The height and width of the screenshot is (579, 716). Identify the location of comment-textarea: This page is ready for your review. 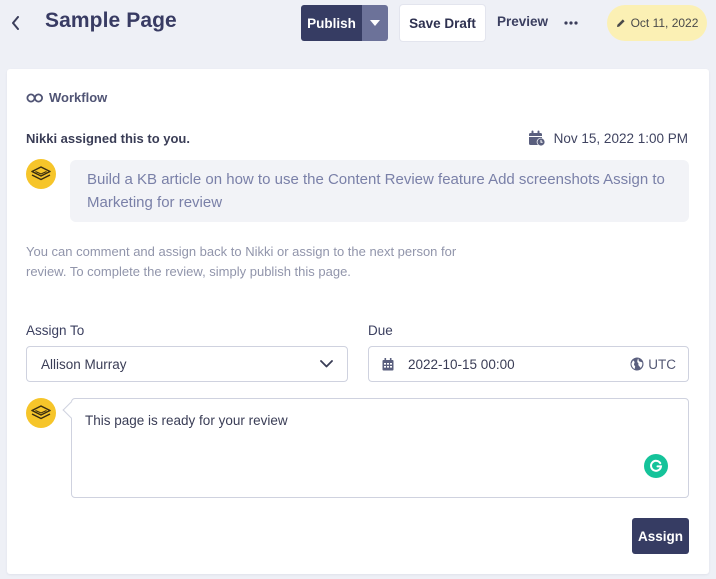
(380, 448).